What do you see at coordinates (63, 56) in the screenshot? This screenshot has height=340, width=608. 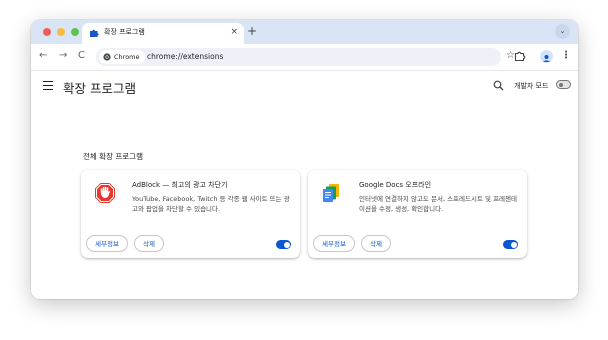 I see `forward-button: →` at bounding box center [63, 56].